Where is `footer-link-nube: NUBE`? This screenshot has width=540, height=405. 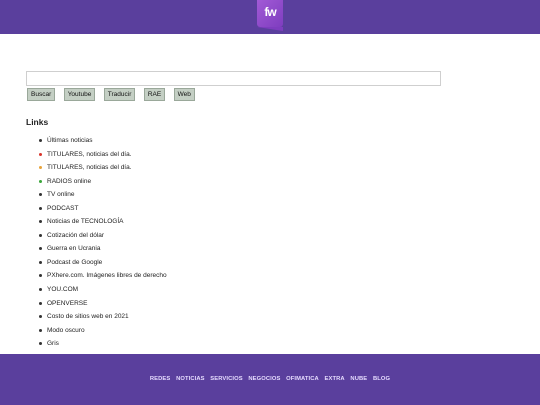 footer-link-nube: NUBE is located at coordinates (358, 379).